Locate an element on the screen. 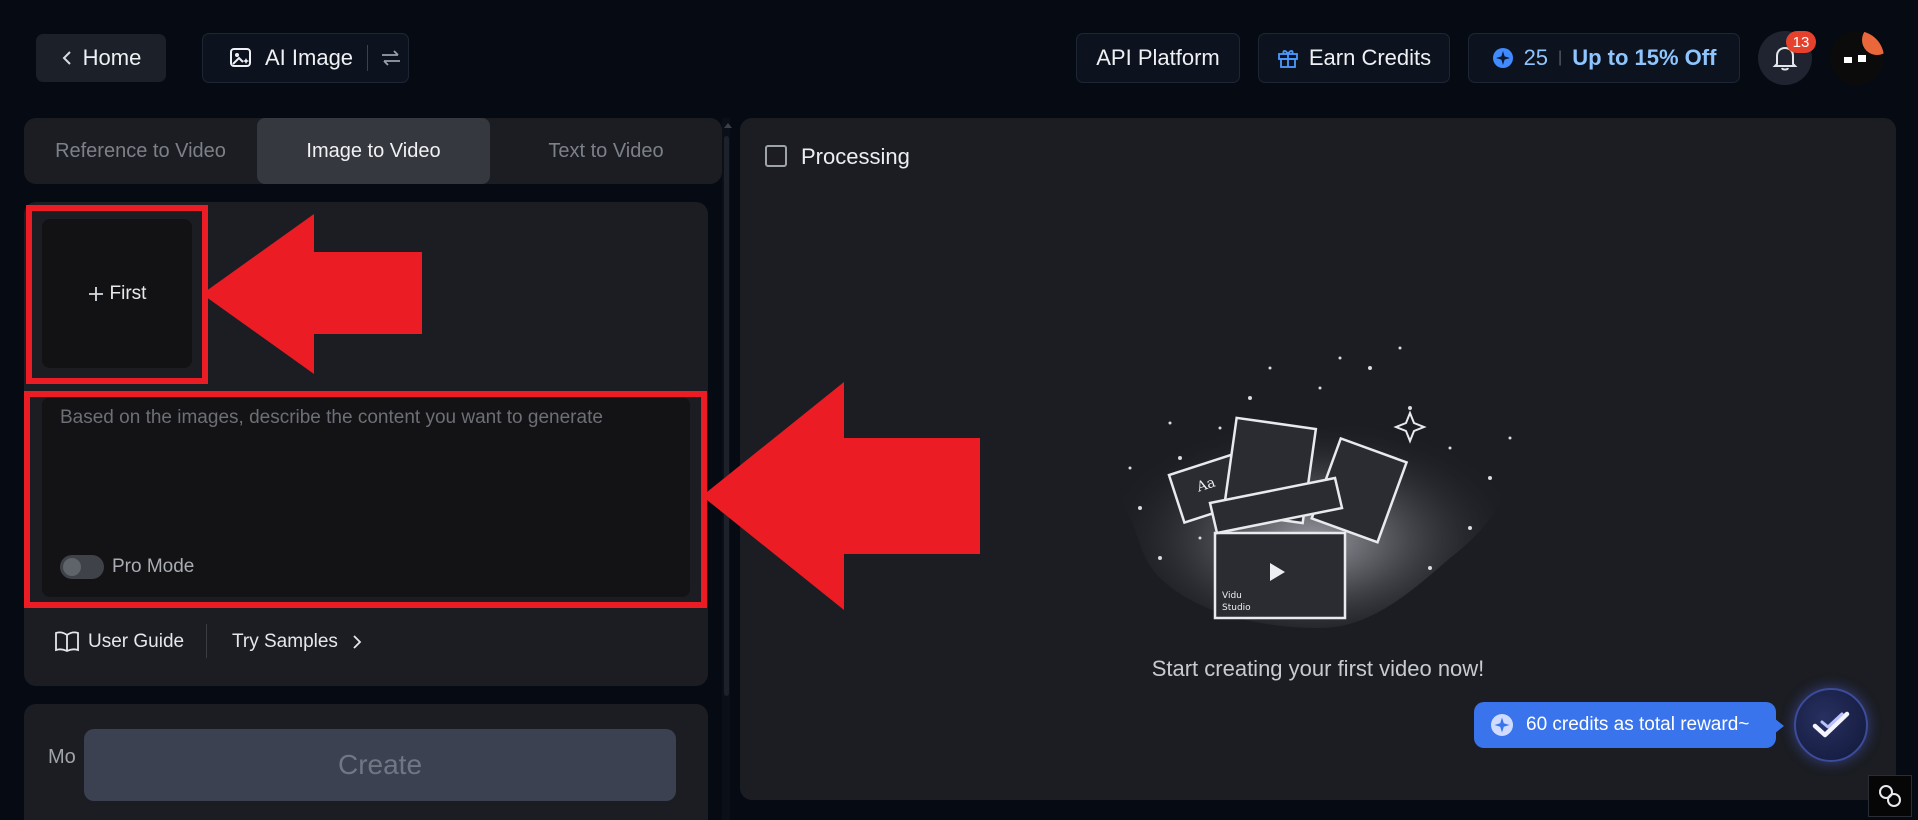 Image resolution: width=1918 pixels, height=820 pixels. ai-image-button: AI Image is located at coordinates (305, 58).